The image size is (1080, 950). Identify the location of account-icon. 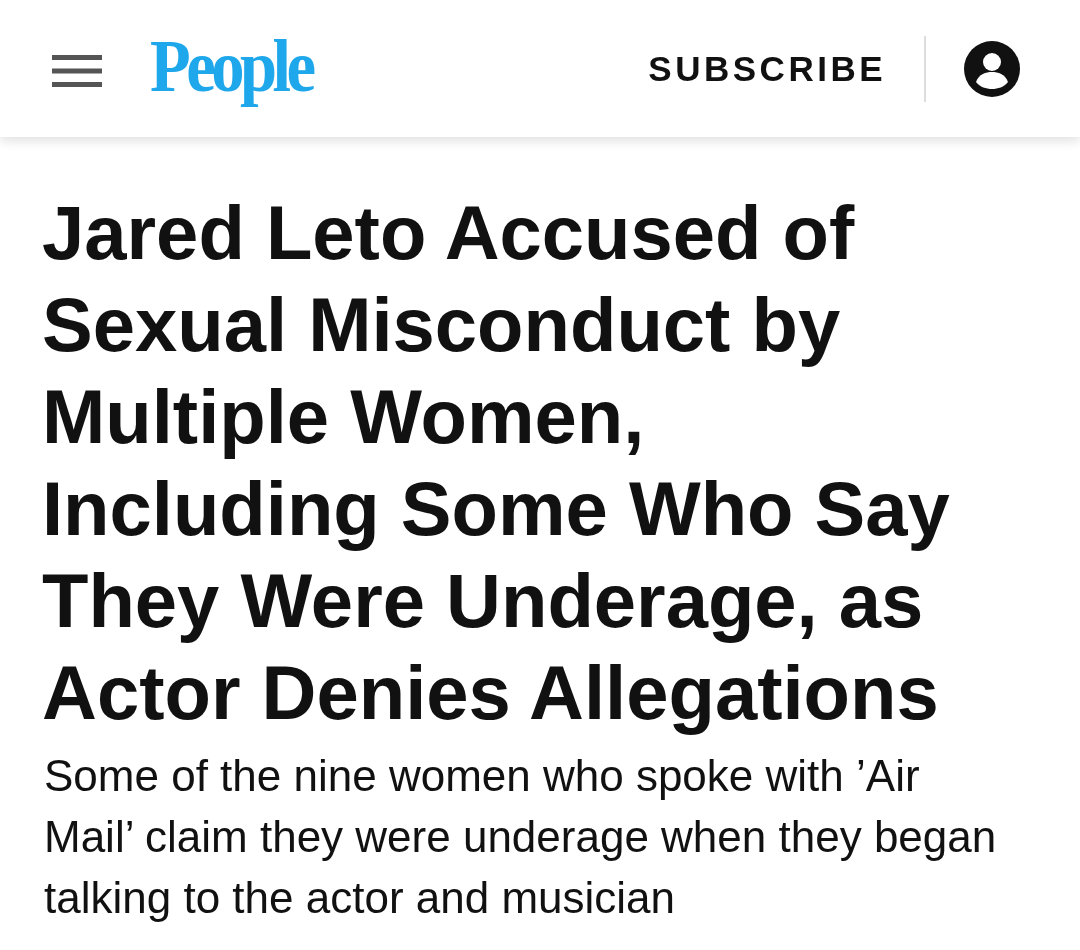
(992, 68).